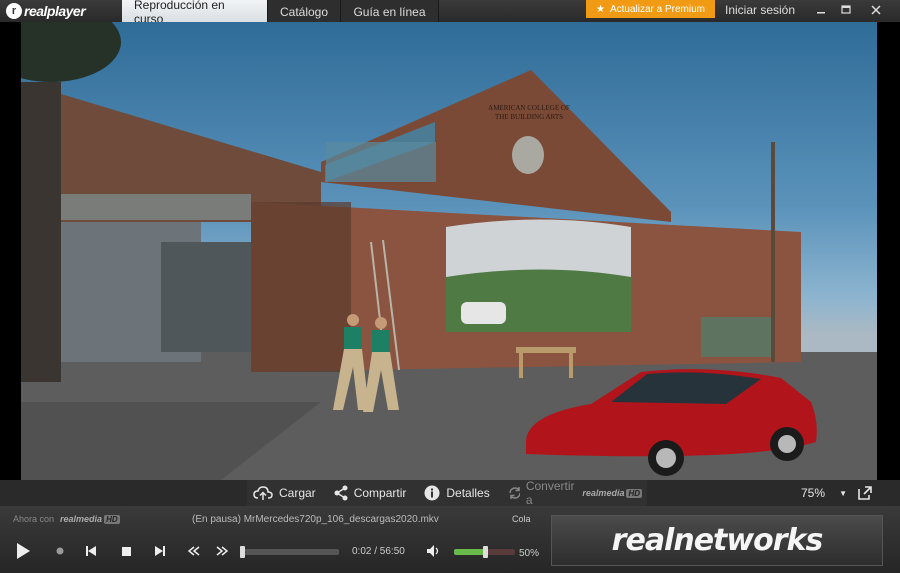 The height and width of the screenshot is (573, 900). Describe the element at coordinates (821, 13) in the screenshot. I see `minimize-icon` at that location.